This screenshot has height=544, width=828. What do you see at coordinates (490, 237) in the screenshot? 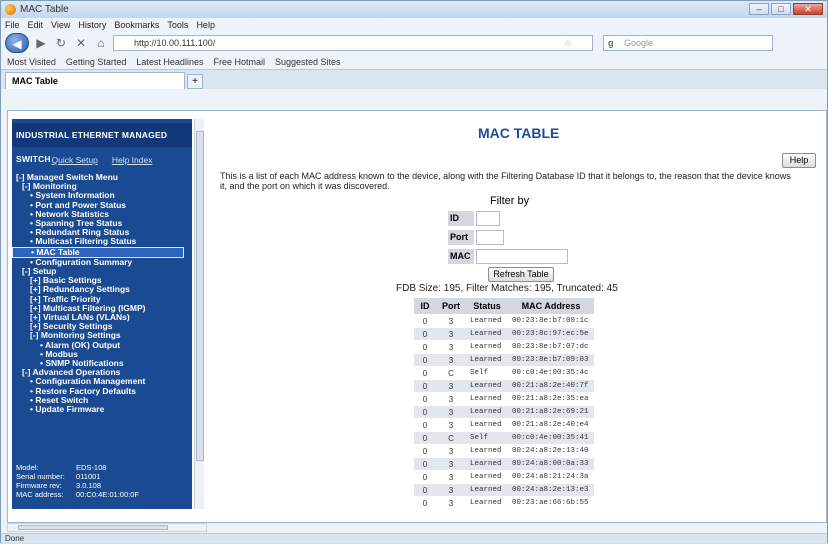
I see `filter-port-input` at bounding box center [490, 237].